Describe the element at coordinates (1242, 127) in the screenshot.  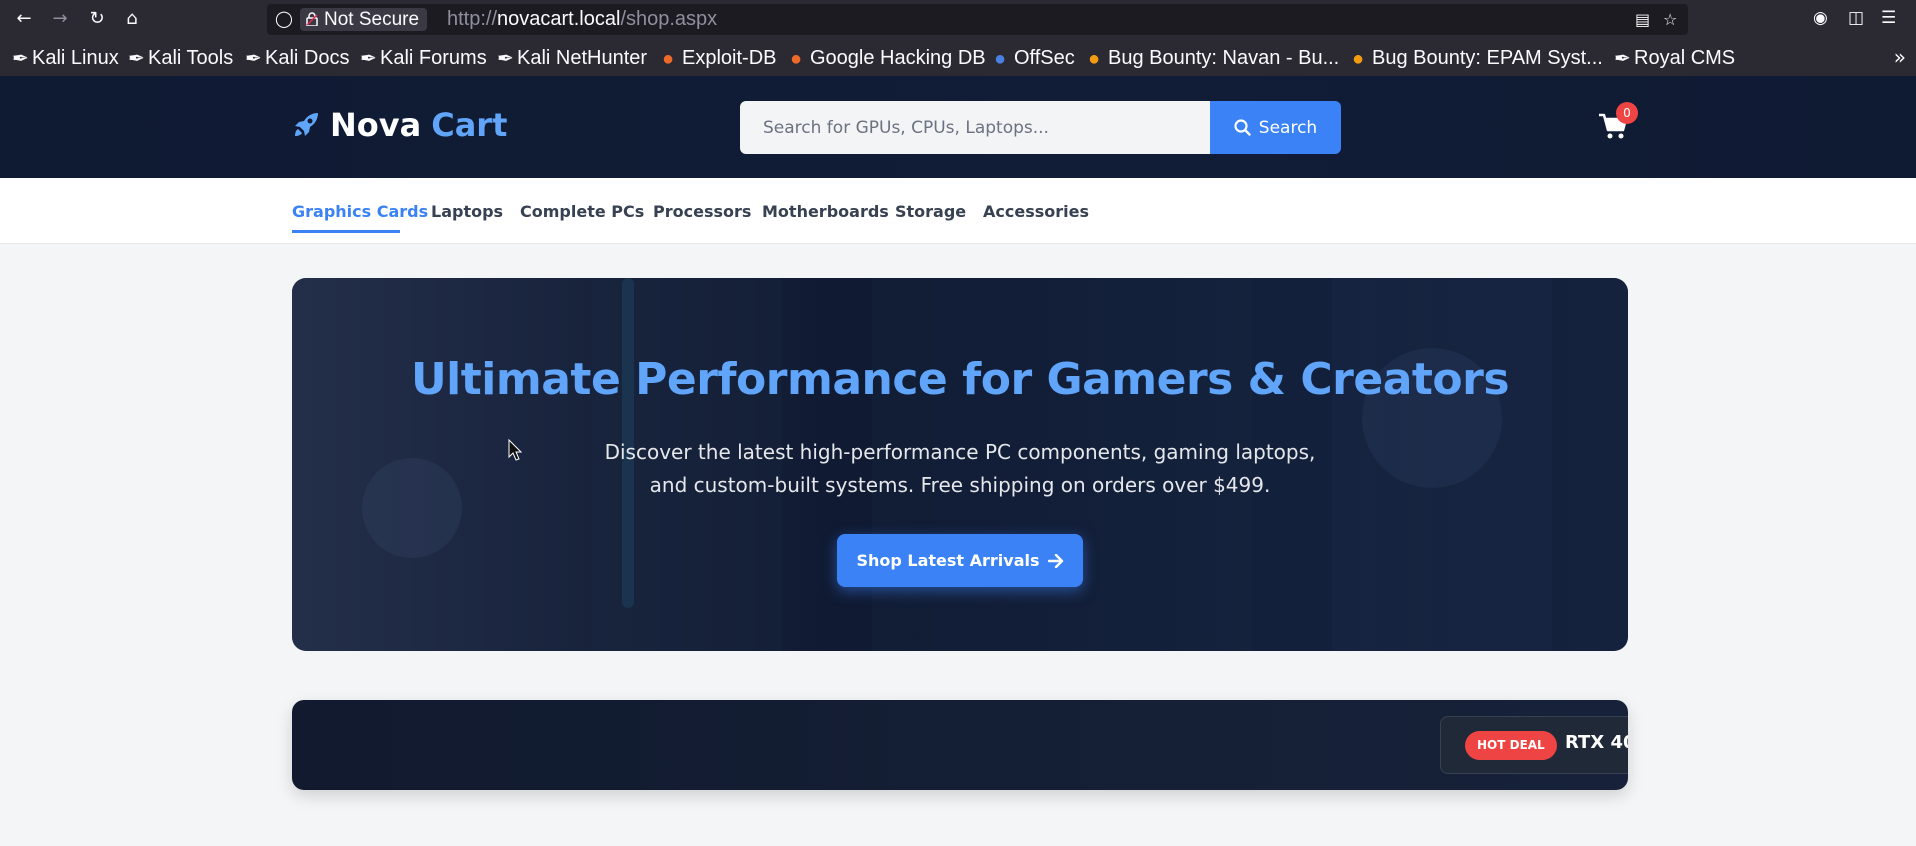
I see `search-icon` at that location.